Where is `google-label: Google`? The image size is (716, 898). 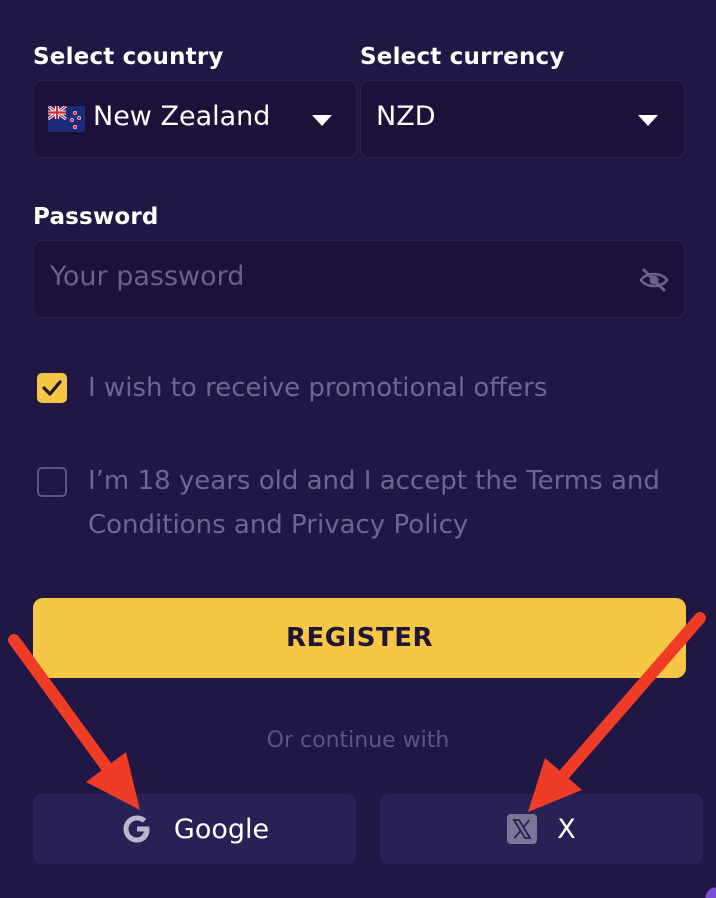 google-label: Google is located at coordinates (221, 829).